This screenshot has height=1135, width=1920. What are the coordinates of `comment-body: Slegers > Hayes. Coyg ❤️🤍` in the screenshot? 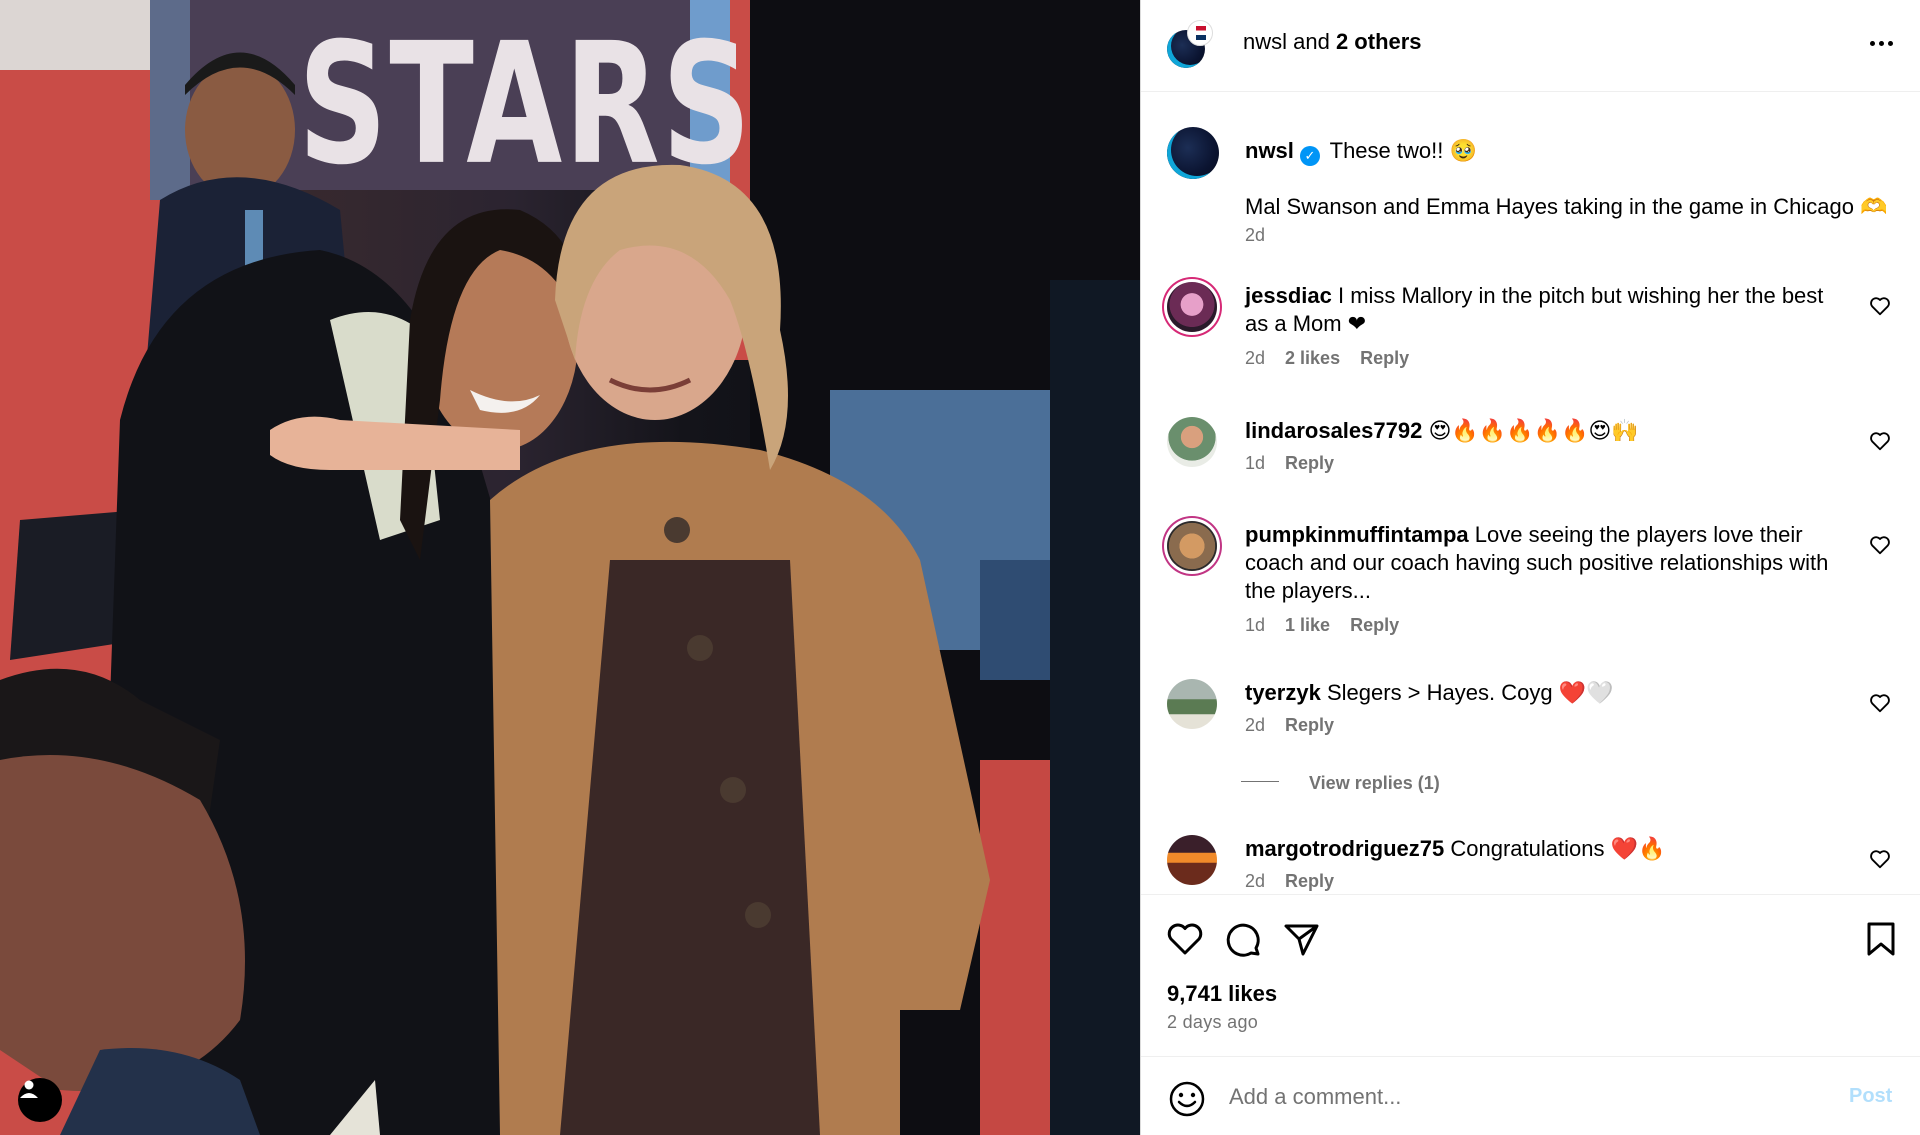 It's located at (1470, 692).